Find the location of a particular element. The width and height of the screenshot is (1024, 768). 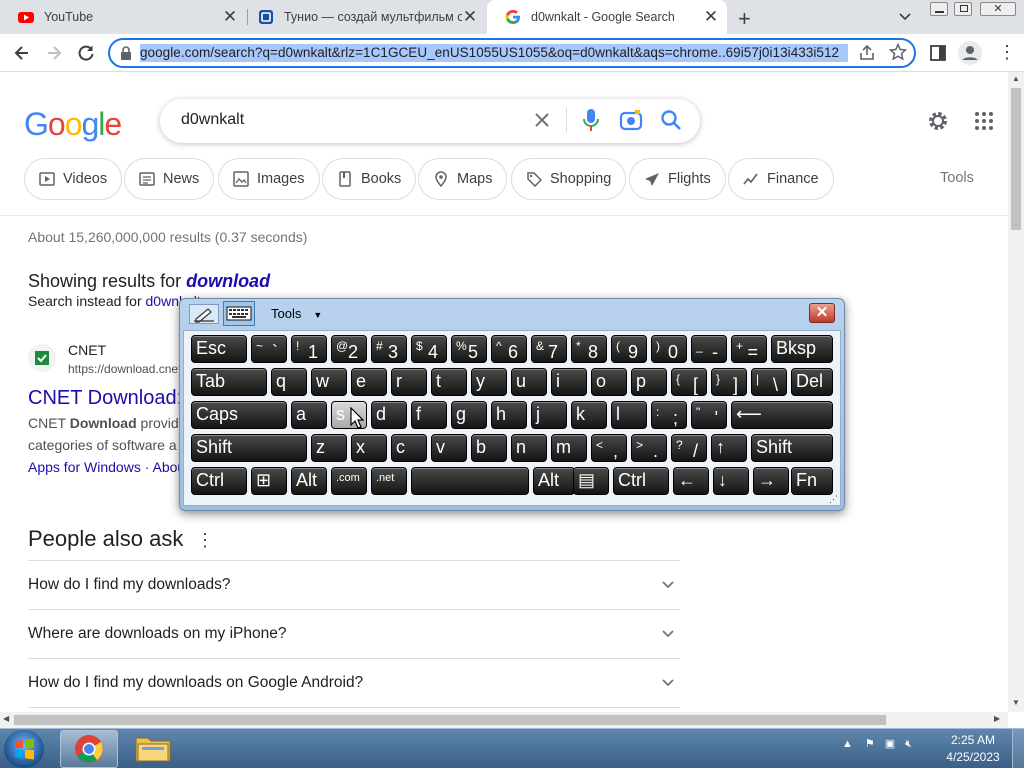

bookmark-star-icon is located at coordinates (898, 52).